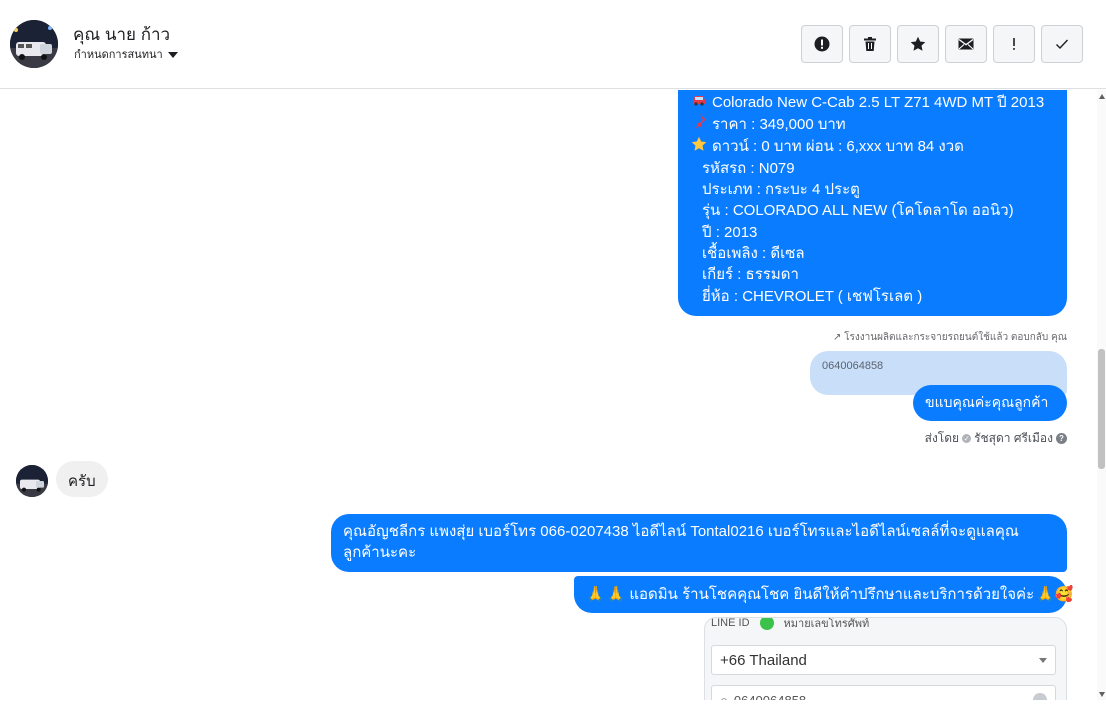 The width and height of the screenshot is (1106, 710). What do you see at coordinates (730, 232) in the screenshot?
I see `car-year: ปี : 2013` at bounding box center [730, 232].